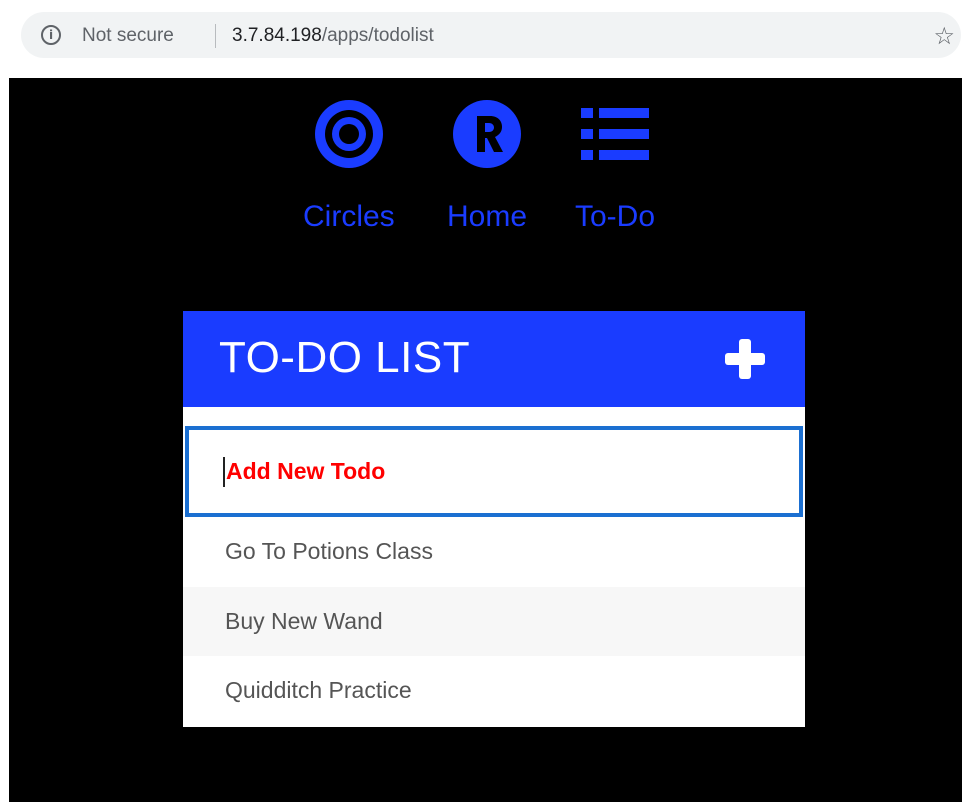  What do you see at coordinates (944, 36) in the screenshot?
I see `bookmark-star-icon: ☆` at bounding box center [944, 36].